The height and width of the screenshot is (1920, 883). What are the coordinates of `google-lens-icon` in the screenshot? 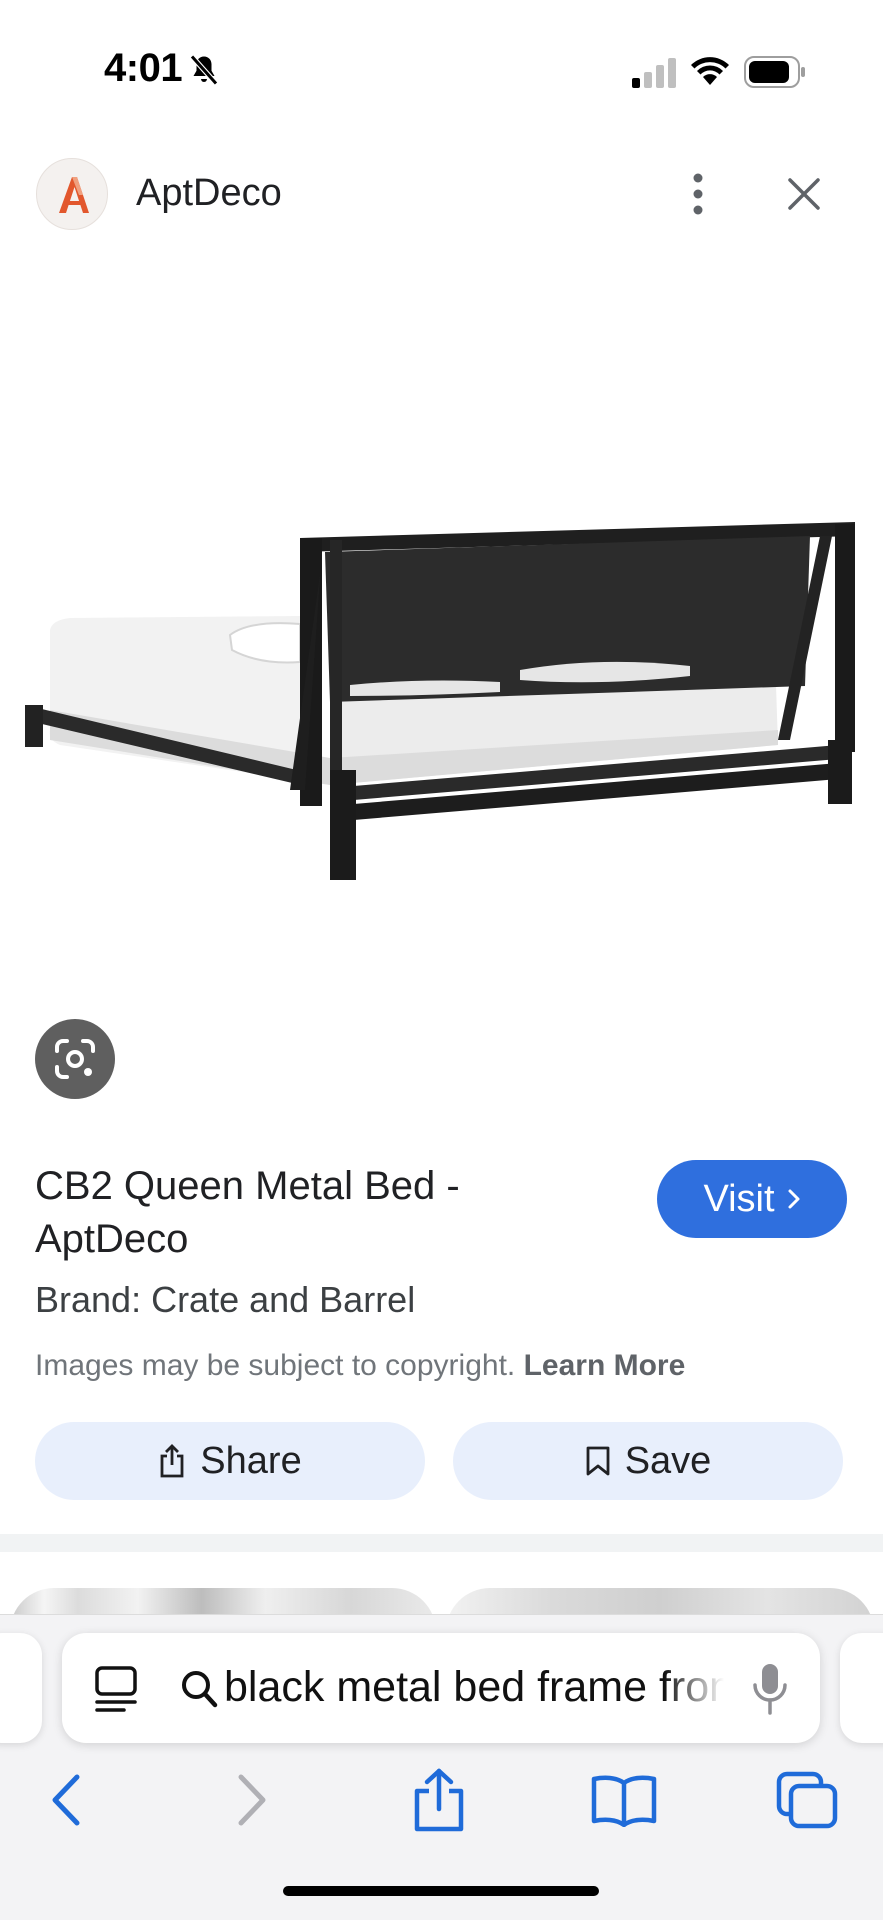 It's located at (75, 1059).